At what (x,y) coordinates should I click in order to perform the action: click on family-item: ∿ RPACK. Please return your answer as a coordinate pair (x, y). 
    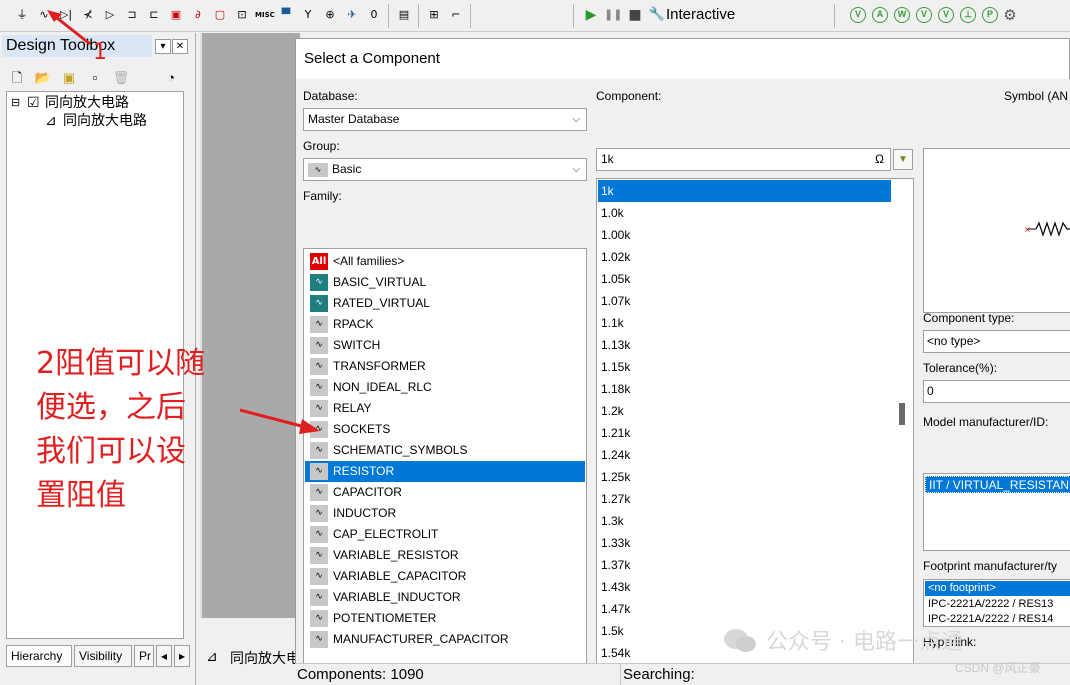
    Looking at the image, I should click on (445, 324).